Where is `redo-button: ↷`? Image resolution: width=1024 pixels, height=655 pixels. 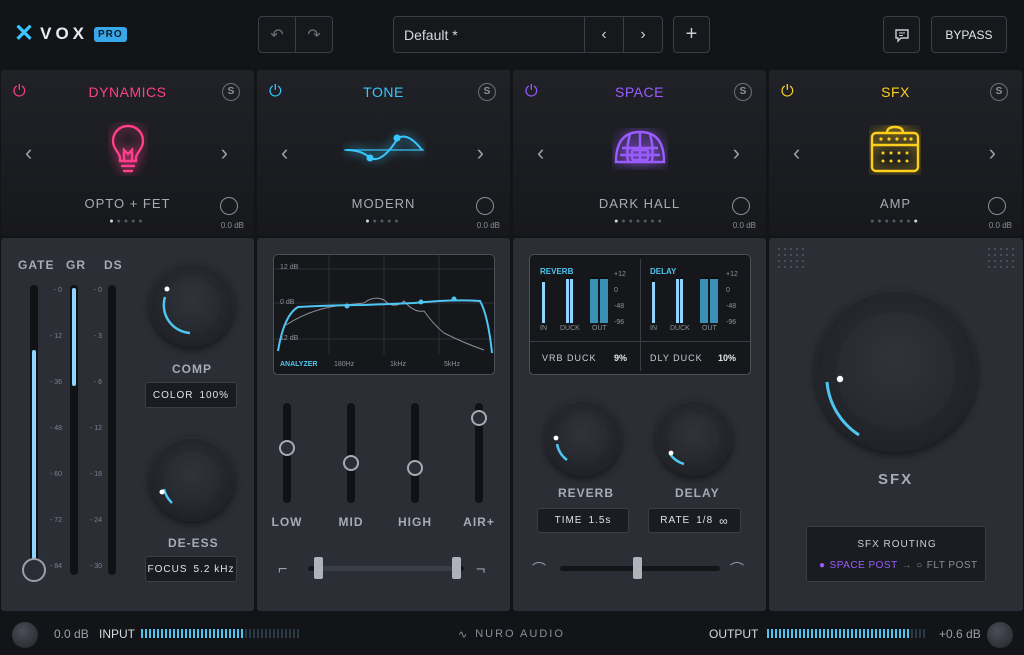
redo-button: ↷ is located at coordinates (314, 34).